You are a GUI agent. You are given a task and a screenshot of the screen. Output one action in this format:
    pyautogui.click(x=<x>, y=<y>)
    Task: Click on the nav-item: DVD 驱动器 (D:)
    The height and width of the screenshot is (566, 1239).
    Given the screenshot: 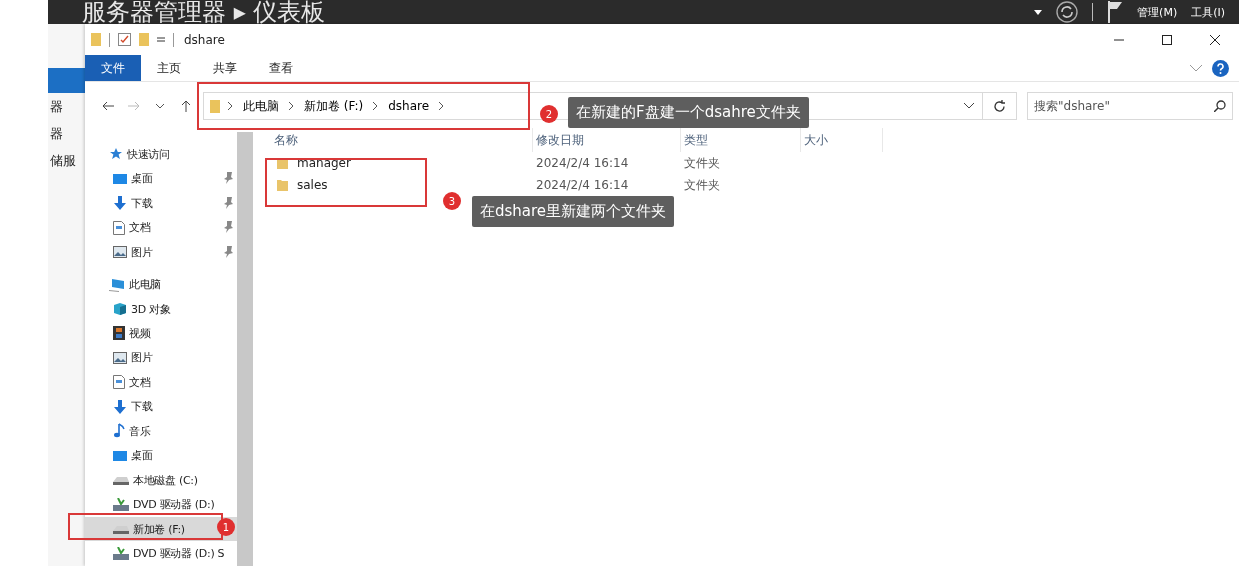 What is the action you would take?
    pyautogui.click(x=161, y=504)
    